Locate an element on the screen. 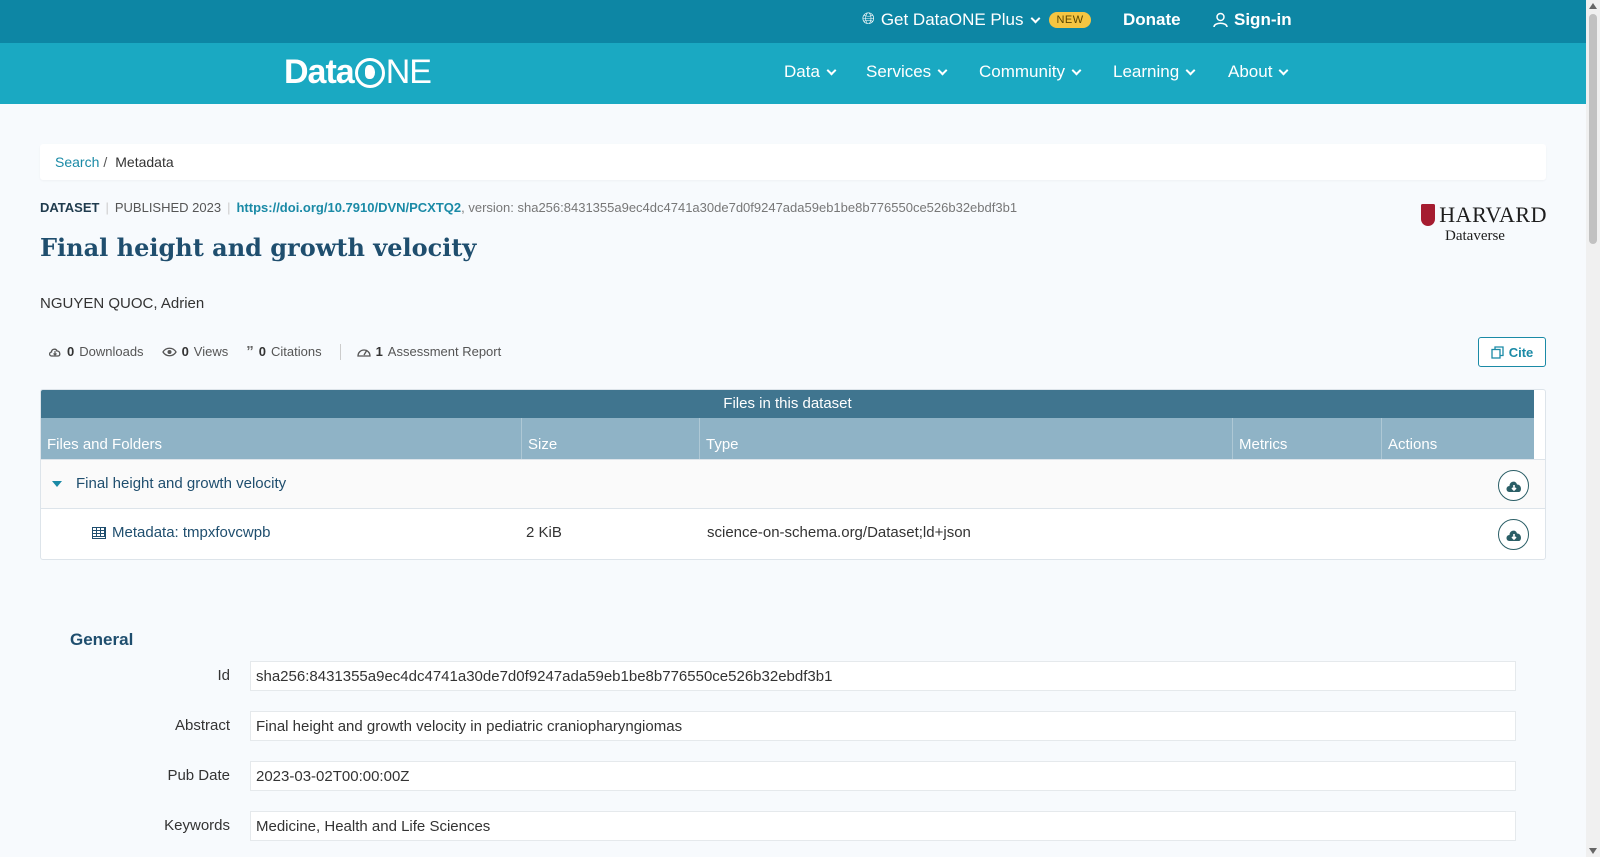  assessment-metric: 1 Assessment Report is located at coordinates (429, 351).